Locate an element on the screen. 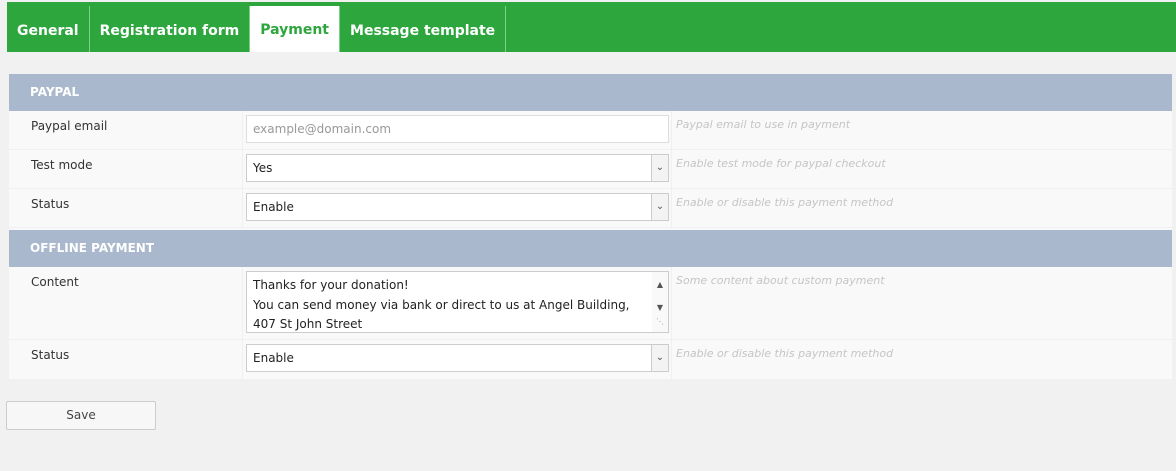 This screenshot has height=471, width=1176. textarea-scrollbar: ▲ ▼ ⋱ is located at coordinates (660, 302).